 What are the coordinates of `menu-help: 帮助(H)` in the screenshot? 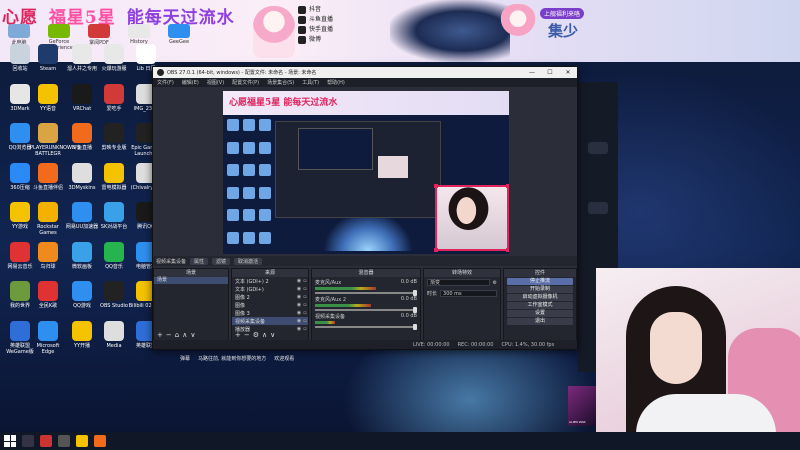 It's located at (336, 82).